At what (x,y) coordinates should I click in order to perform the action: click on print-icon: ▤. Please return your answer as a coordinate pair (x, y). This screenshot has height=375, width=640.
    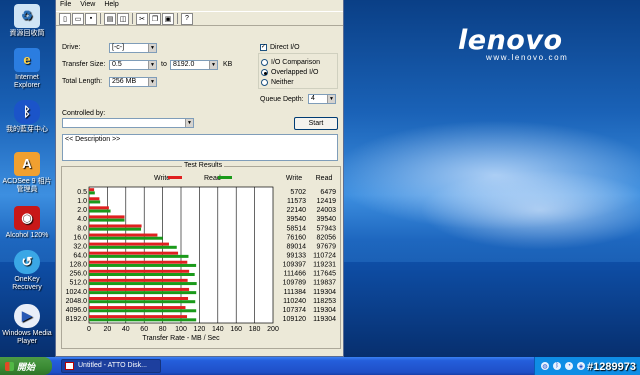
    Looking at the image, I should click on (110, 18).